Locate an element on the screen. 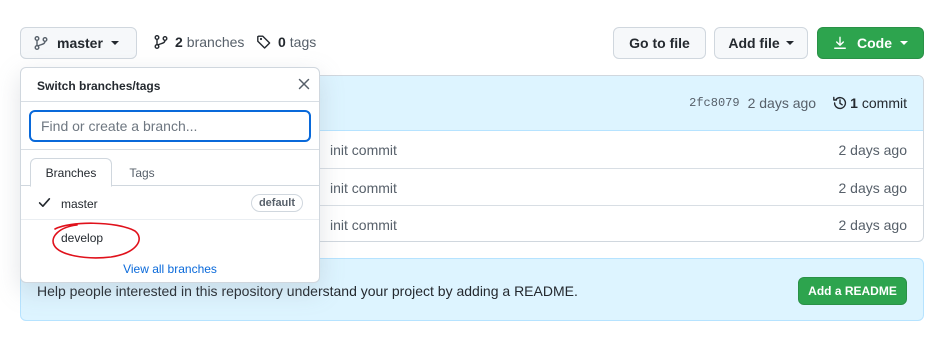  go-to-file-label: Go to file is located at coordinates (659, 43).